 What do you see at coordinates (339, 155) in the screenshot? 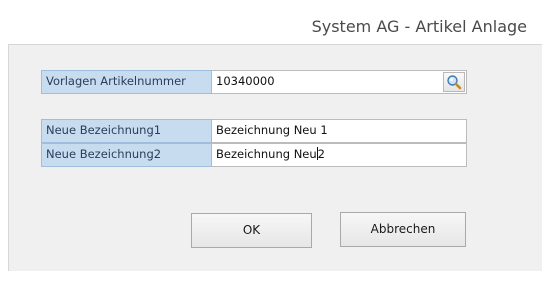
I see `name2-input: Bezeichnung Neu2` at bounding box center [339, 155].